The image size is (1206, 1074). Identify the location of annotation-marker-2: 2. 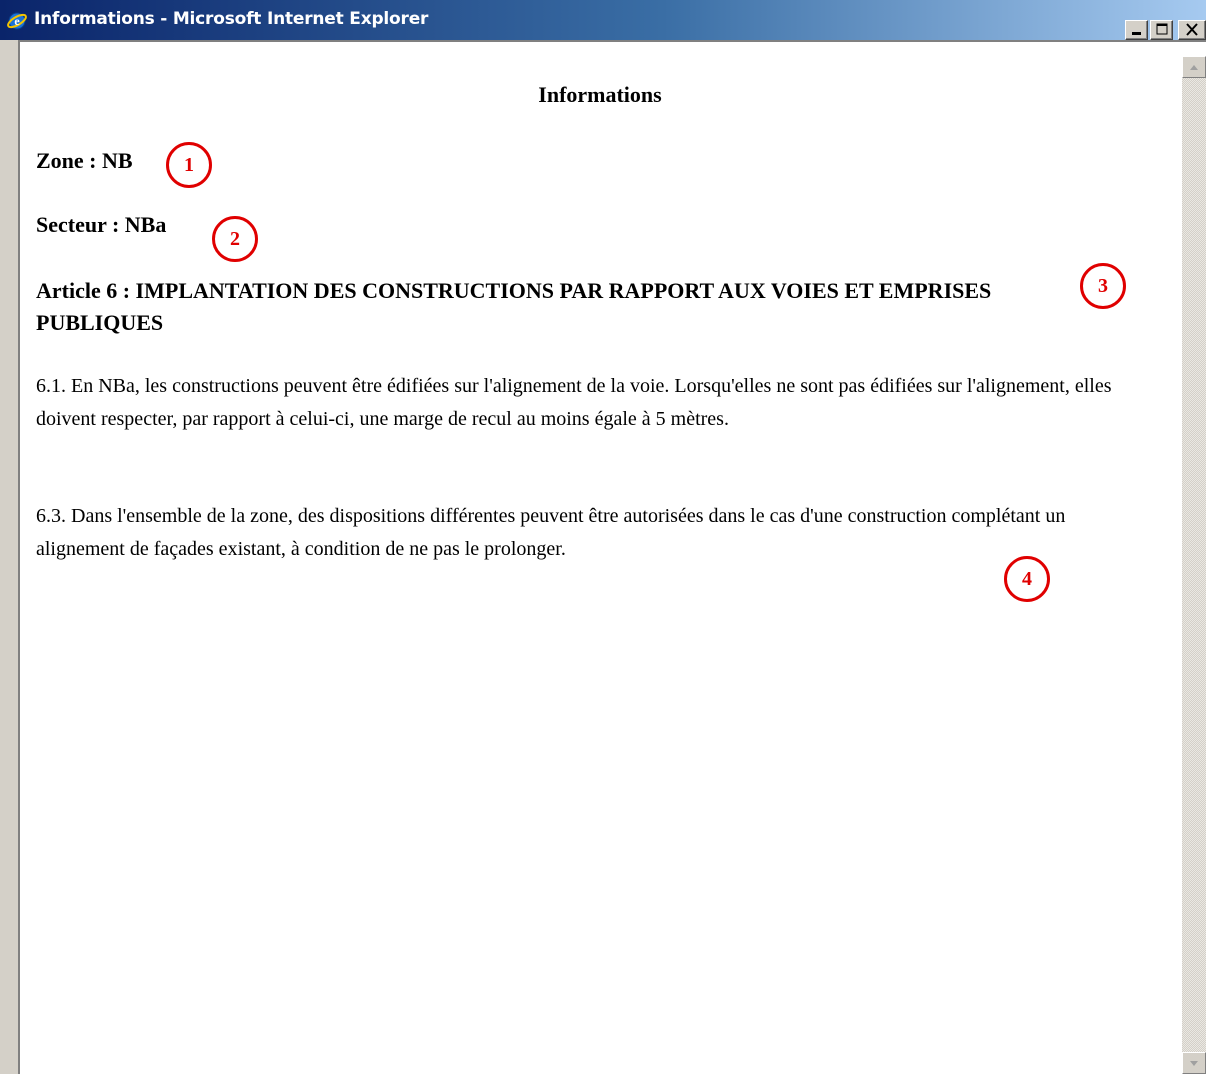
(235, 239).